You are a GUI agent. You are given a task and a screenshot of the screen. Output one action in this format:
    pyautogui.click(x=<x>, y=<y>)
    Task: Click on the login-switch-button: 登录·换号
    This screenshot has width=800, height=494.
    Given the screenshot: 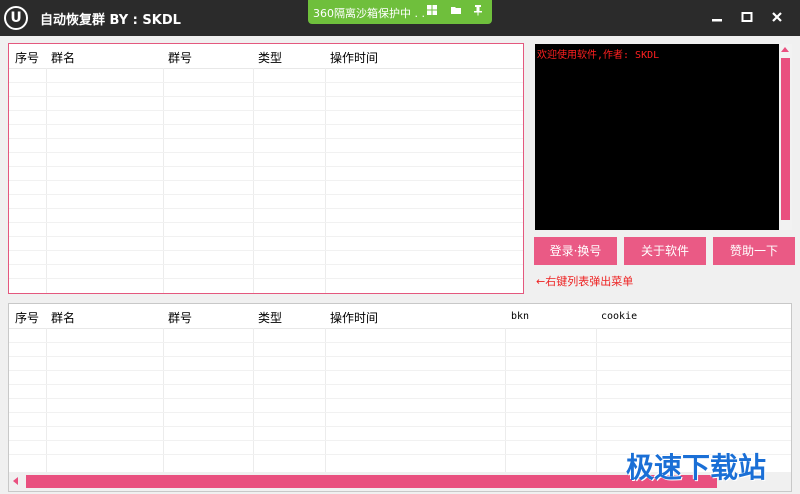 What is the action you would take?
    pyautogui.click(x=575, y=251)
    